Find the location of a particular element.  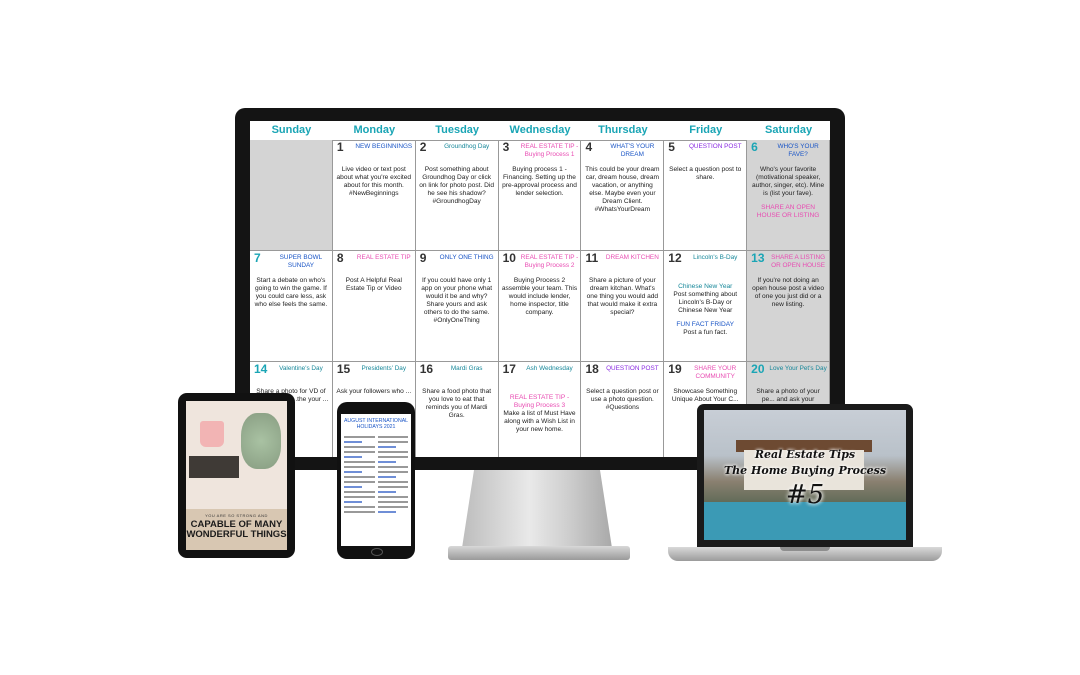

day-label: NEW BEGINNINGS is located at coordinates (384, 146).